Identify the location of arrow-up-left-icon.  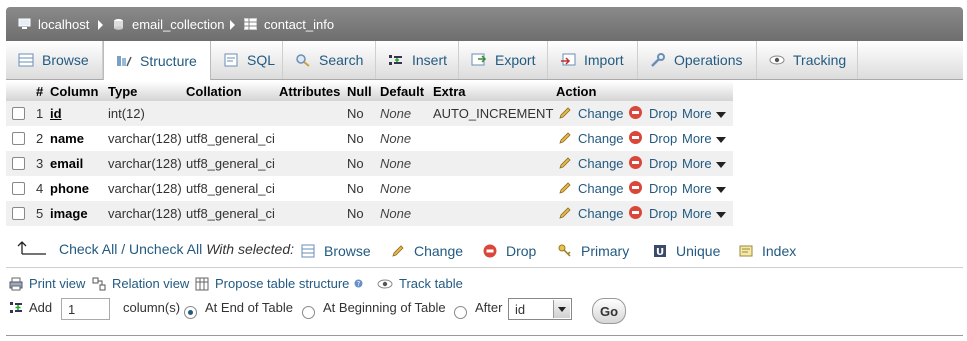
(31, 248).